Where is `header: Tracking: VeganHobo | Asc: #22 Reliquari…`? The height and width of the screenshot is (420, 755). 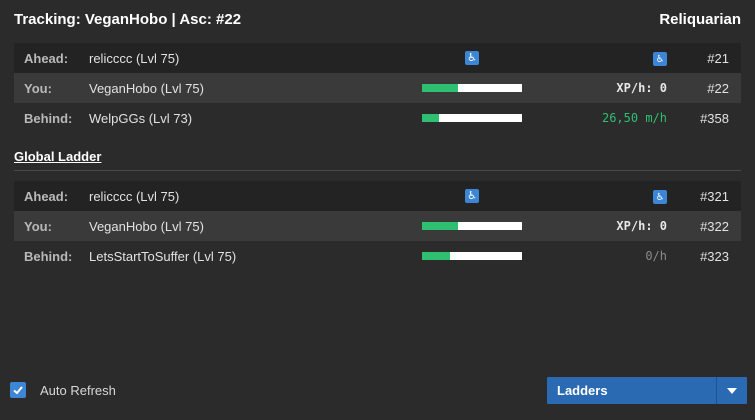
header: Tracking: VeganHobo | Asc: #22 Reliquari… is located at coordinates (377, 19).